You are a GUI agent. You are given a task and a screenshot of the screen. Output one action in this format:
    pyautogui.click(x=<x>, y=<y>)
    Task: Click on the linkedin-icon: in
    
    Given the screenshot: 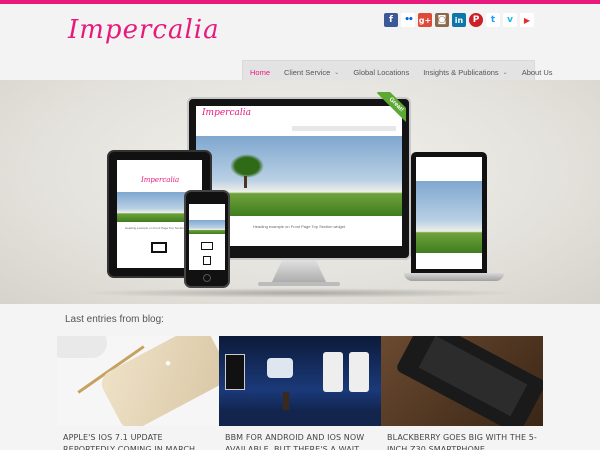 What is the action you would take?
    pyautogui.click(x=459, y=20)
    